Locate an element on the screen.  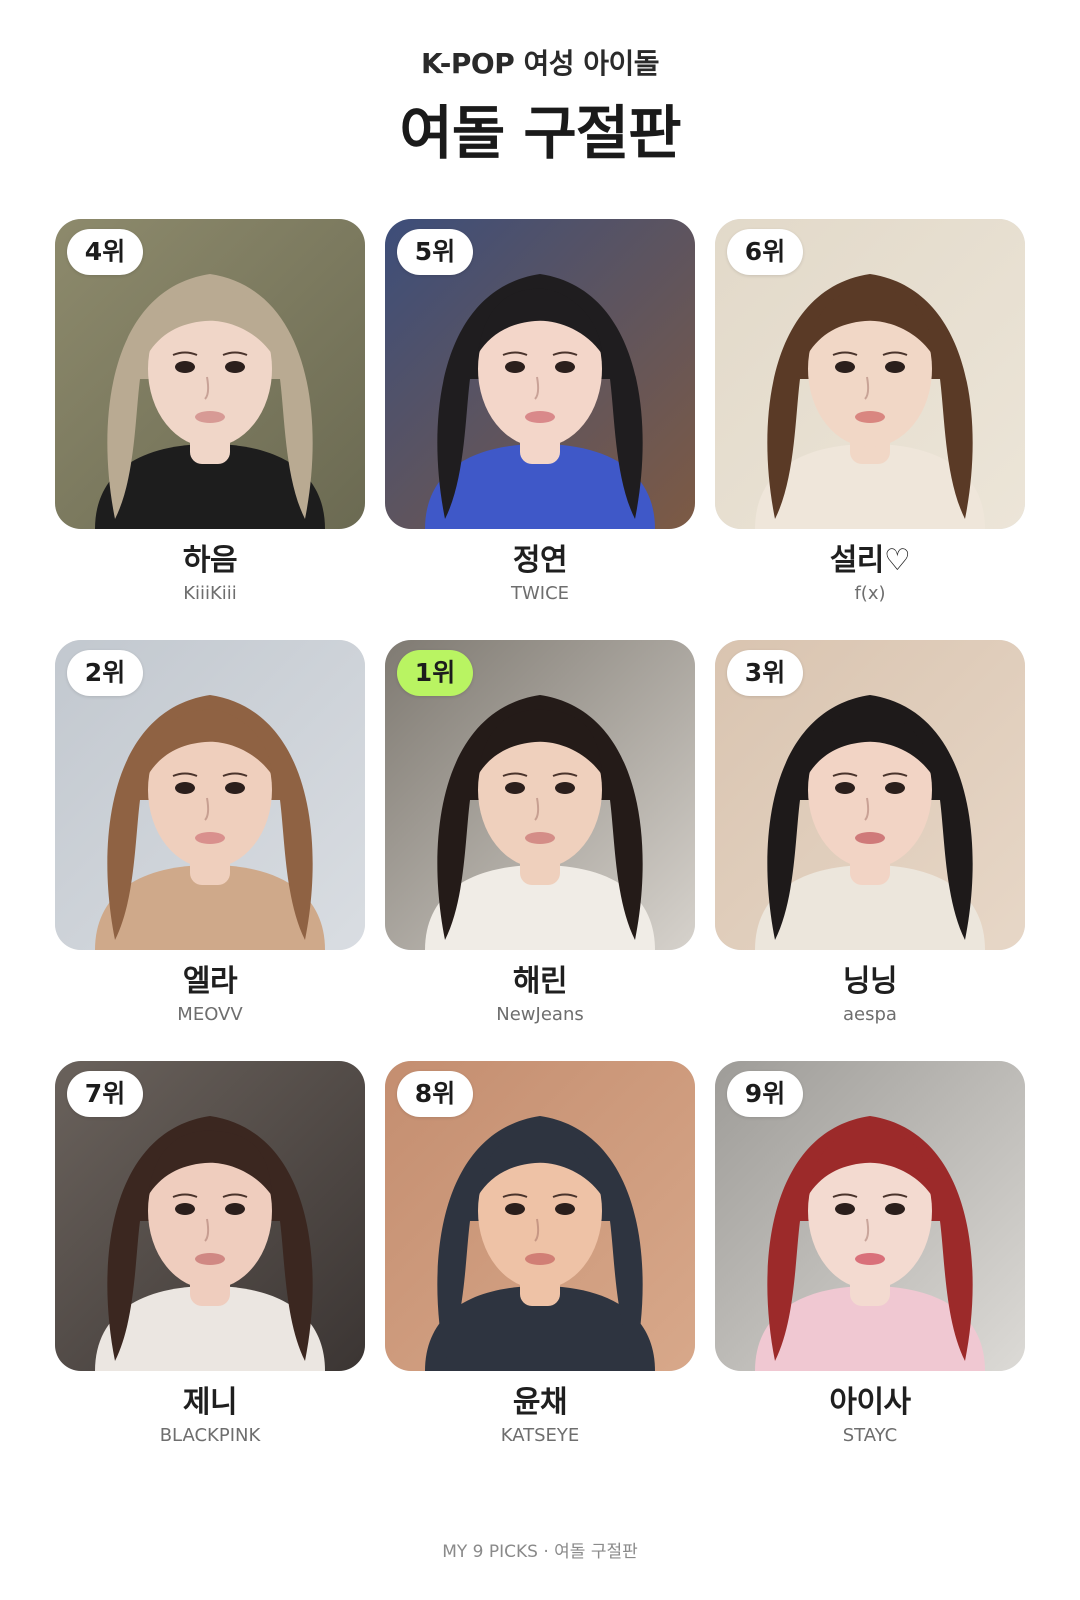
header: K-POP 여성 아이돌 여돌 구절판 is located at coordinates (540, 106).